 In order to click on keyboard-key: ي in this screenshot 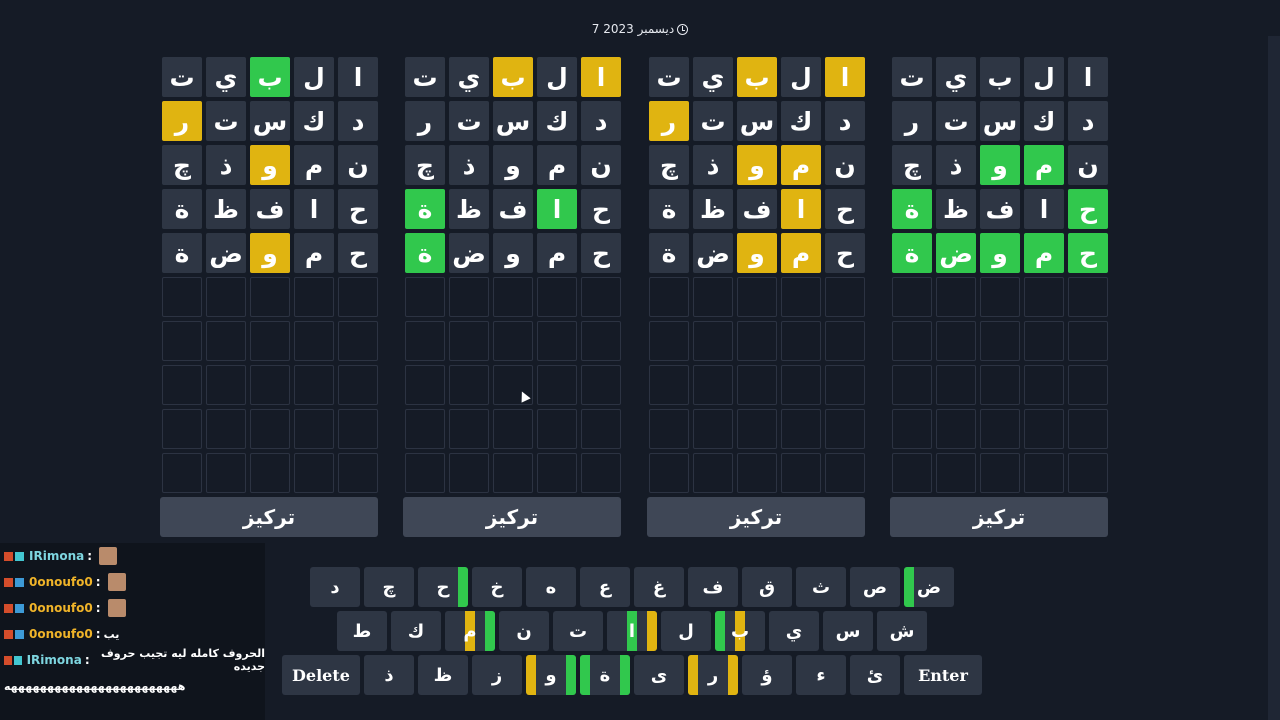, I will do `click(794, 631)`.